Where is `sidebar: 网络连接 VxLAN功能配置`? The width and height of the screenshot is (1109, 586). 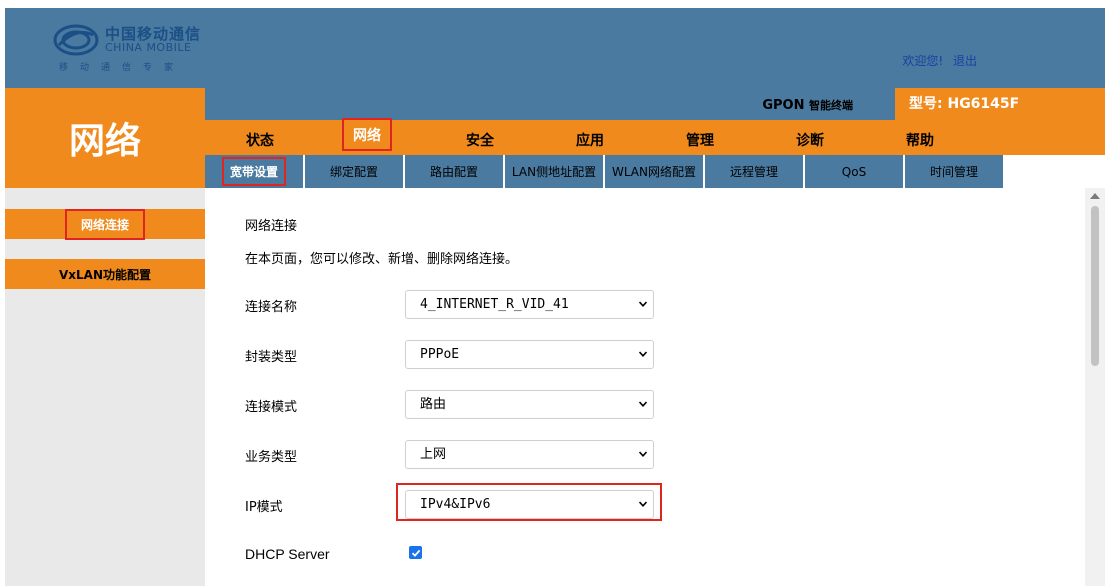
sidebar: 网络连接 VxLAN功能配置 is located at coordinates (105, 387).